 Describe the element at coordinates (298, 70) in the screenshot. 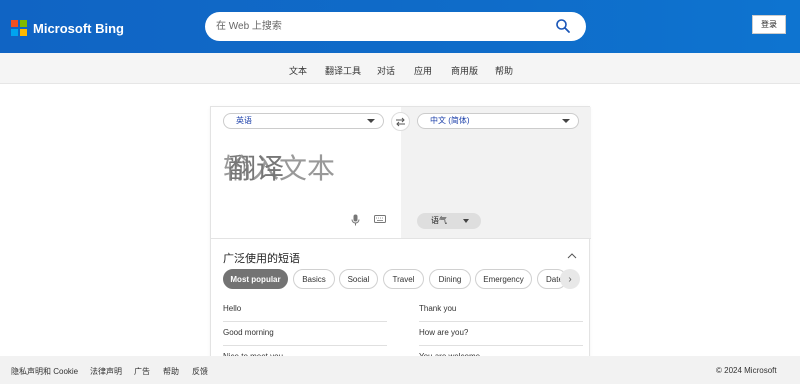

I see `nav-item-text: 文本` at that location.